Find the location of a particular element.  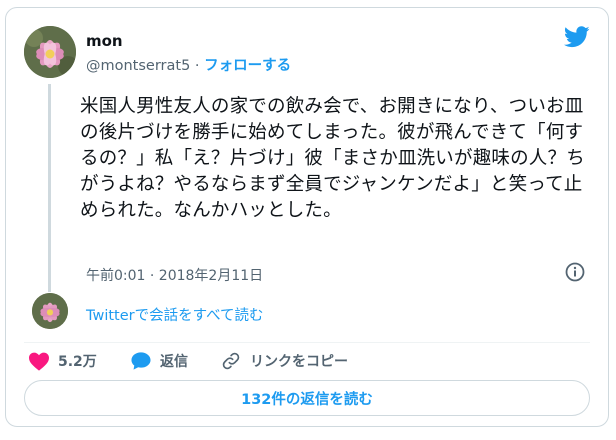

read-replies-button: 132件の返信を読む is located at coordinates (307, 398).